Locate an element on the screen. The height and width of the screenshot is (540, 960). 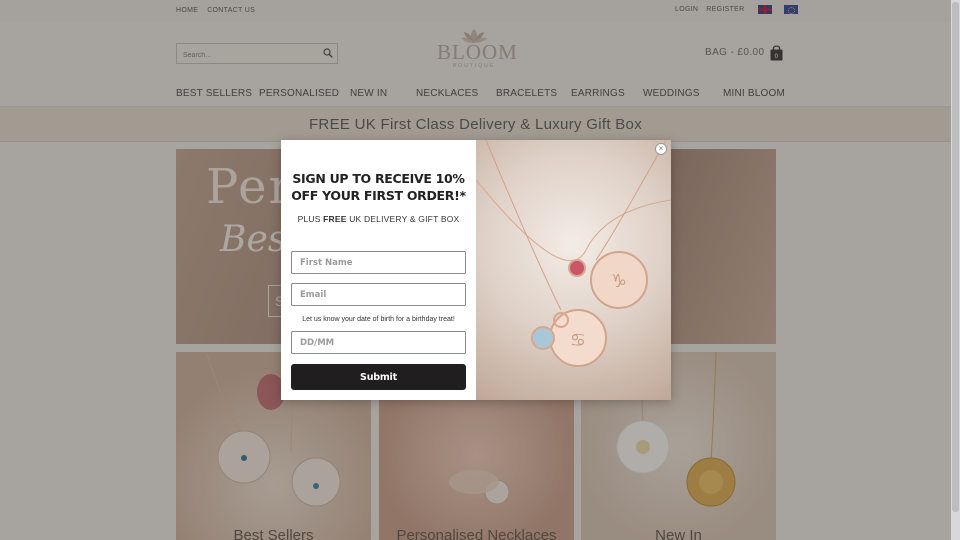
headline-line-1: SIGN UP TO RECEIVE 10% is located at coordinates (378, 178).